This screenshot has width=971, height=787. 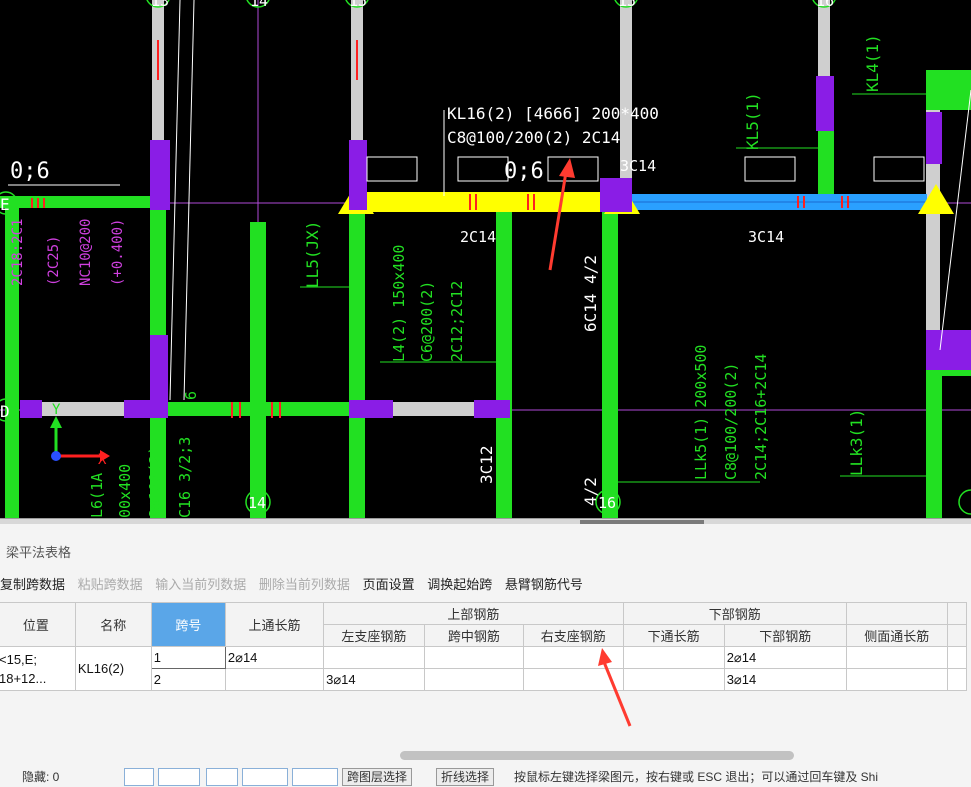 What do you see at coordinates (896, 635) in the screenshot?
I see `col-header-side-through: 侧面通长筋` at bounding box center [896, 635].